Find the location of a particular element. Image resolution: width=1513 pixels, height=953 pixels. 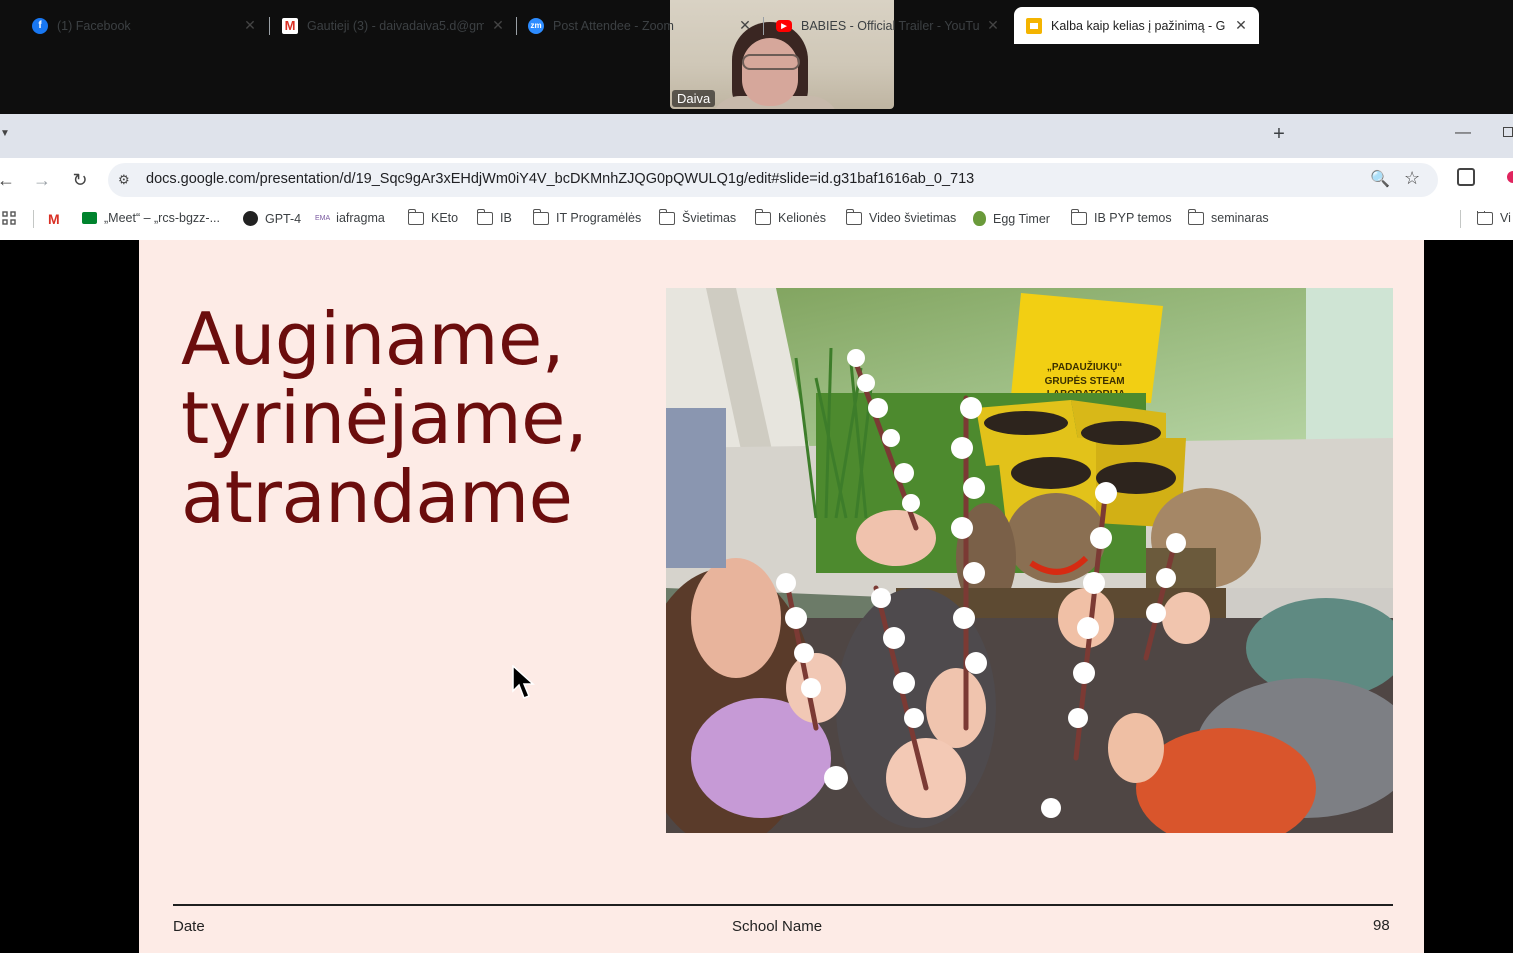

tab-title: (1) Facebook is located at coordinates (94, 25).